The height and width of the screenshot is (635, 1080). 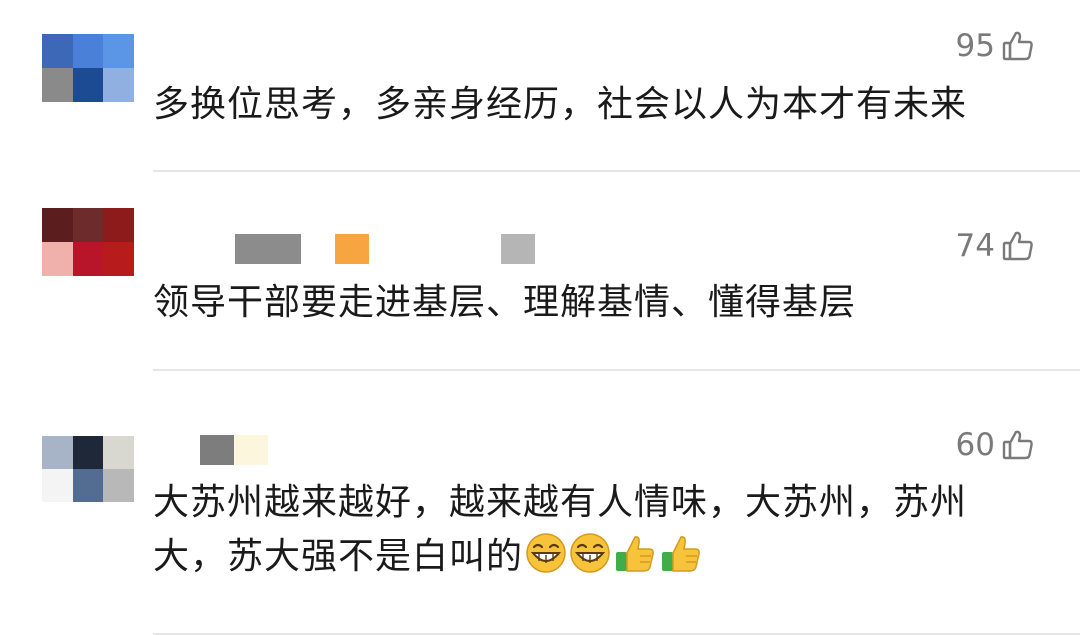 What do you see at coordinates (995, 46) in the screenshot?
I see `like-button: 95` at bounding box center [995, 46].